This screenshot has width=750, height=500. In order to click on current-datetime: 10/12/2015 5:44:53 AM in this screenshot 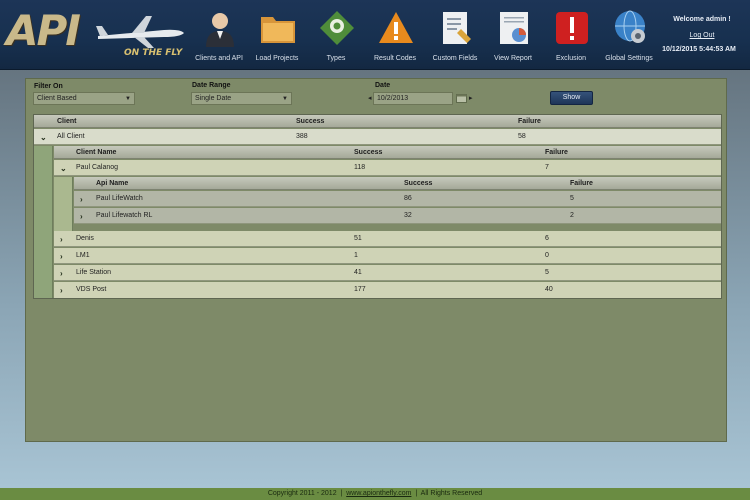, I will do `click(699, 49)`.